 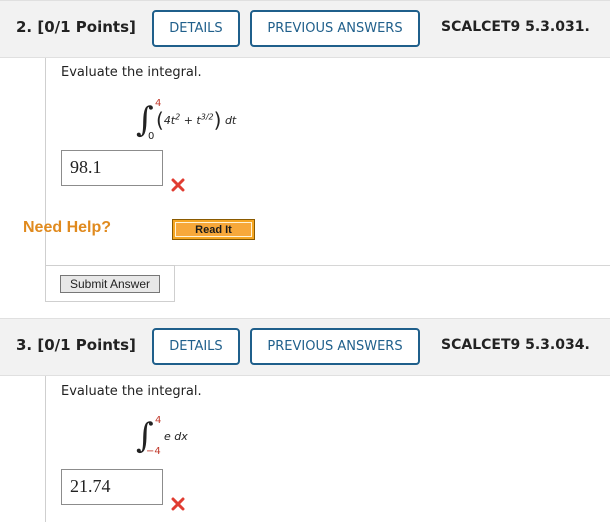 I want to click on question-3-integral: ∫ 4 −4 e dx, so click(x=211, y=439).